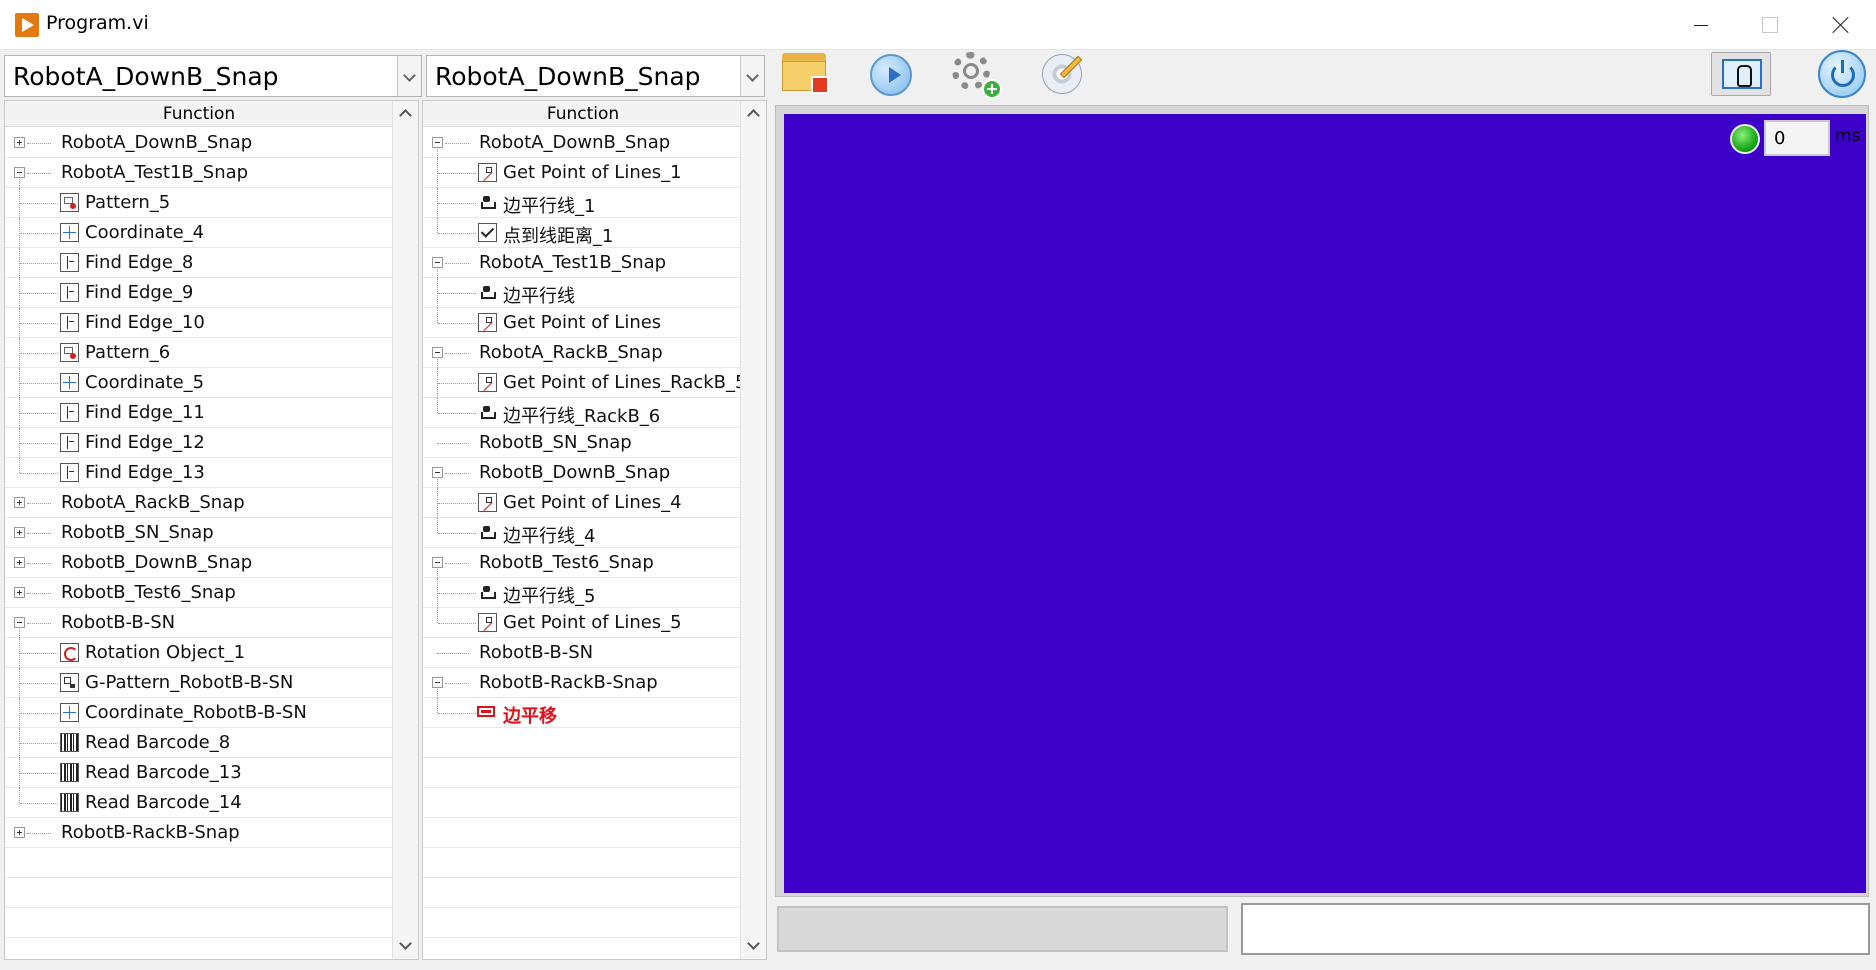 The image size is (1876, 970). Describe the element at coordinates (69, 322) in the screenshot. I see `find-edge-icon` at that location.